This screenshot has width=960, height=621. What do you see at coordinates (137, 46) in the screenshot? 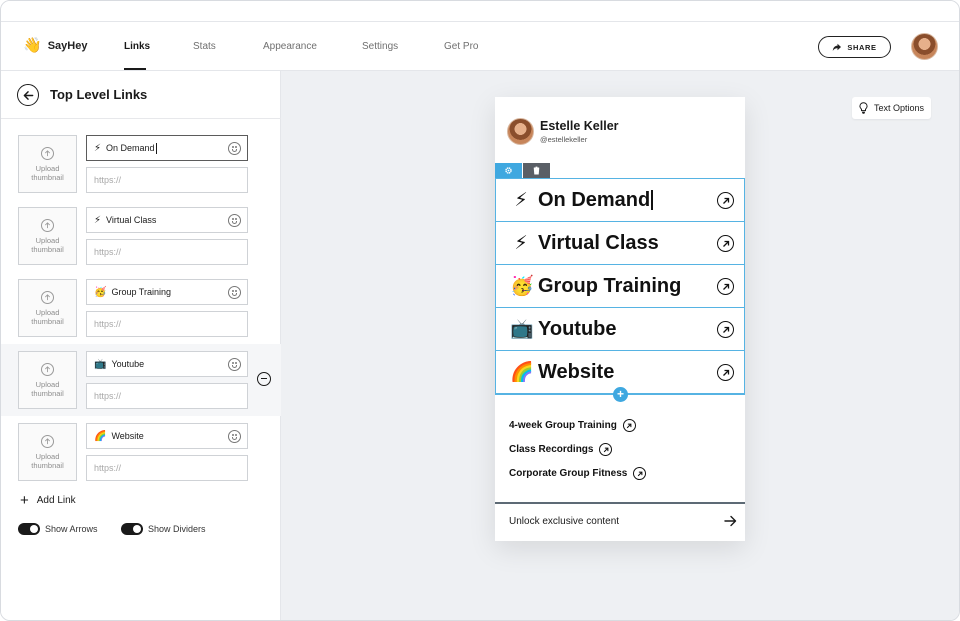
I see `nav-links: Links` at bounding box center [137, 46].